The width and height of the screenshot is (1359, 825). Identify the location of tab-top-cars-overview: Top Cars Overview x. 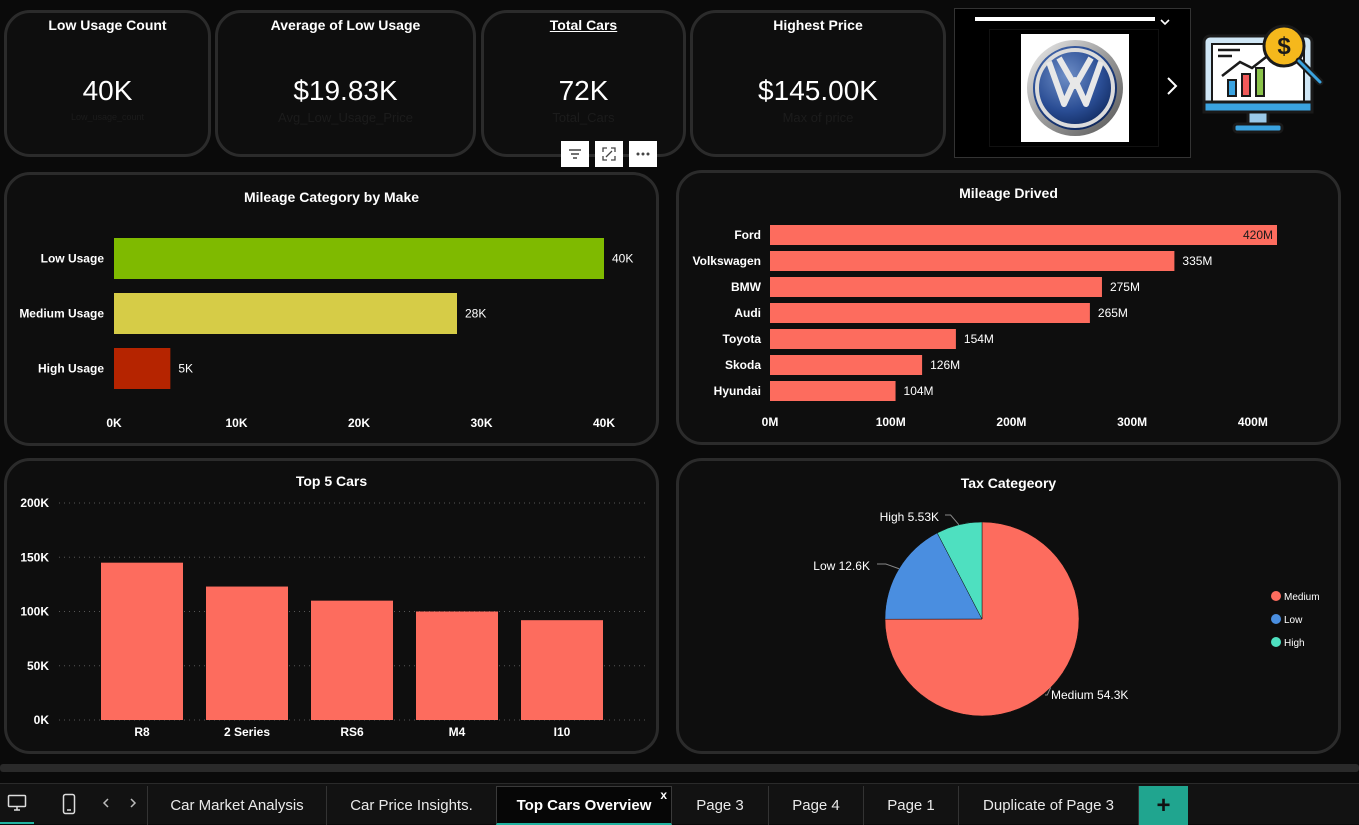
(584, 805).